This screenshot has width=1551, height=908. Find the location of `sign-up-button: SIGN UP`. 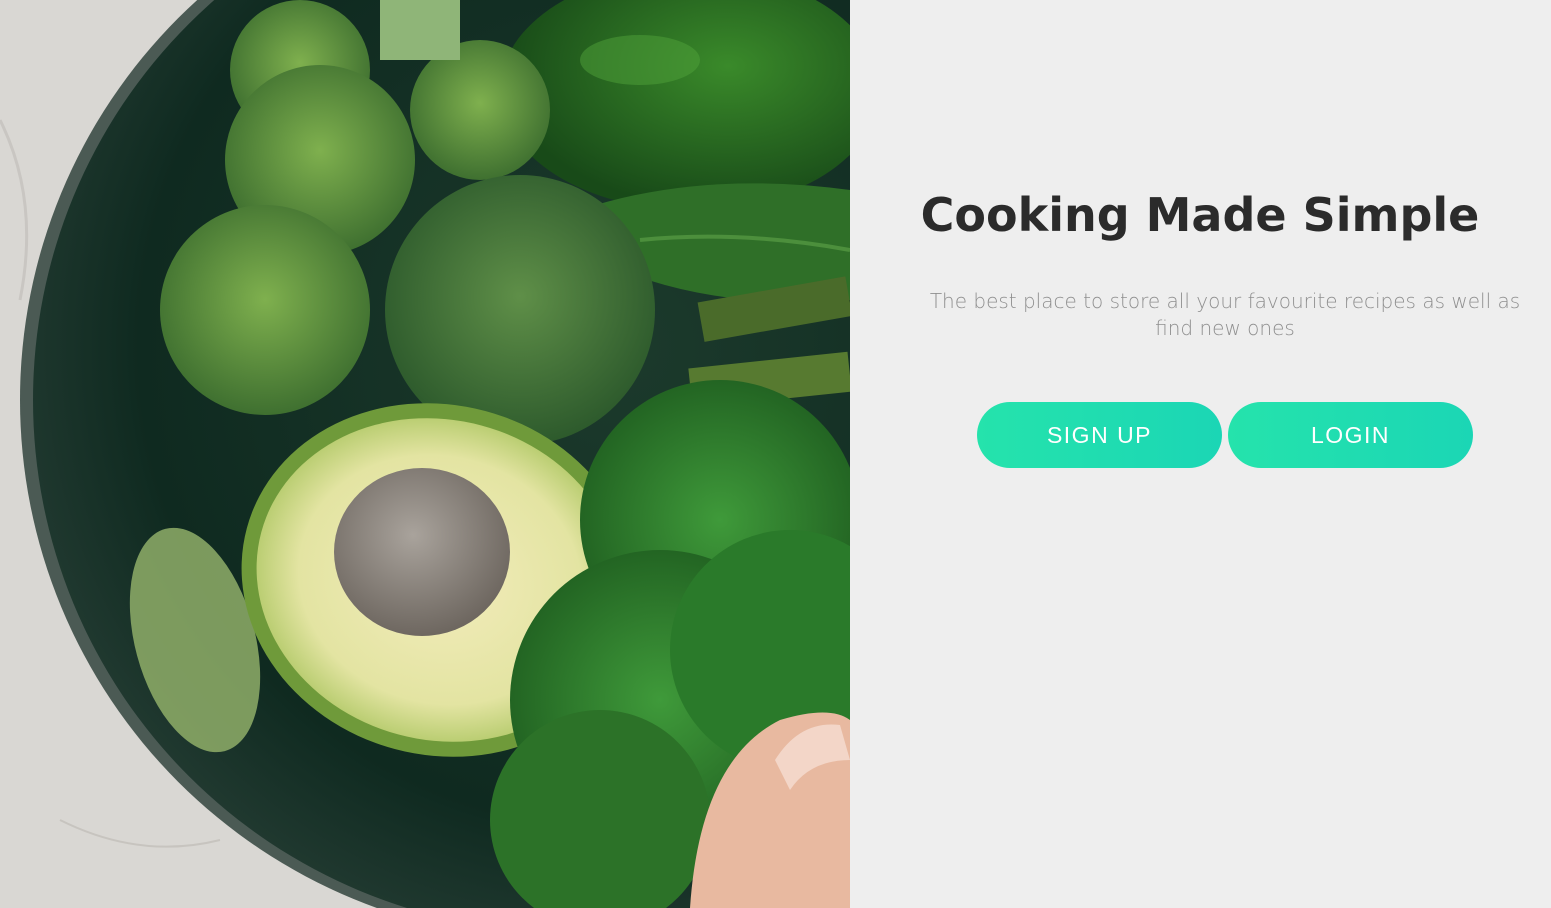

sign-up-button: SIGN UP is located at coordinates (1099, 435).